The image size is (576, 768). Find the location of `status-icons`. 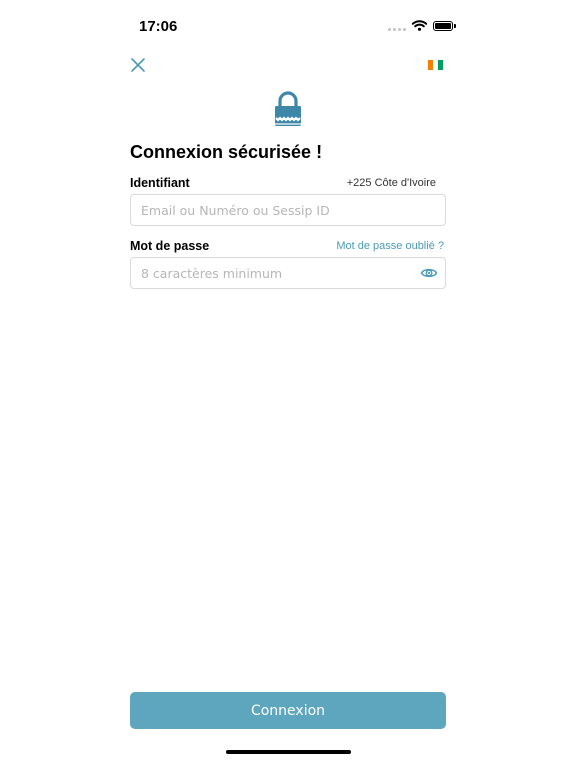

status-icons is located at coordinates (422, 25).